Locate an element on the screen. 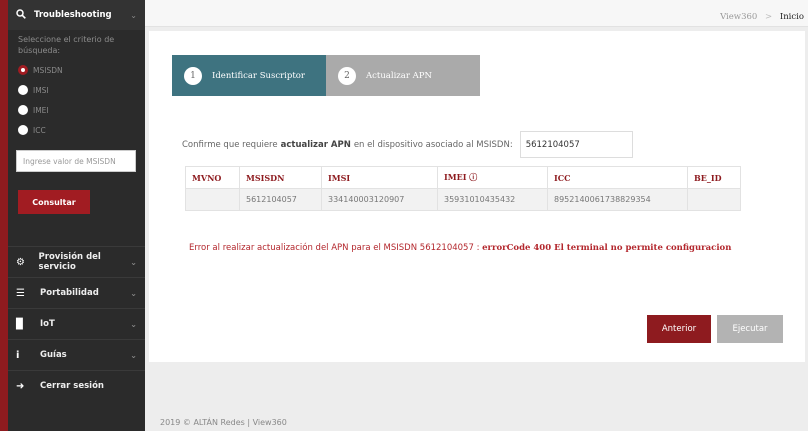  sidebar-header-title: Troubleshooting is located at coordinates (73, 15).